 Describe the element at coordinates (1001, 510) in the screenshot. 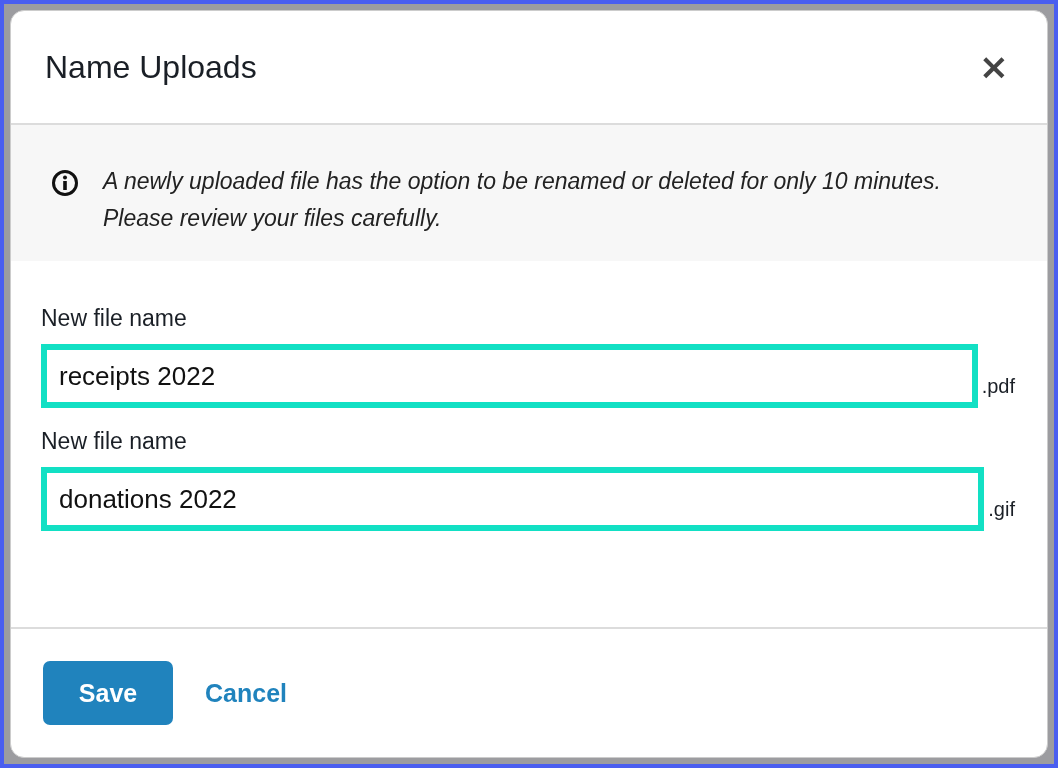

I see `file-extension: .gif` at that location.